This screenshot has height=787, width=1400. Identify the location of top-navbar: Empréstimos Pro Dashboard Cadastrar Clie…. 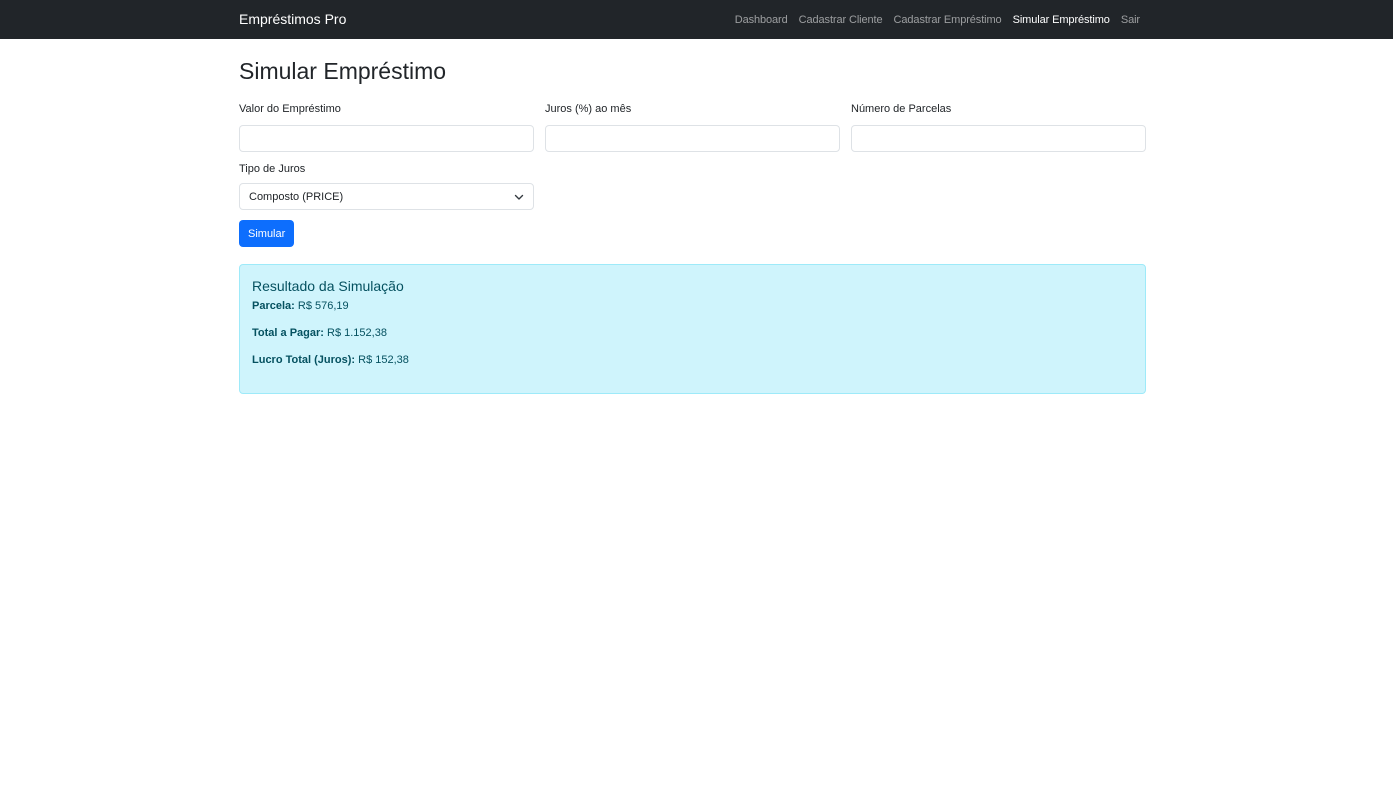
(696, 19).